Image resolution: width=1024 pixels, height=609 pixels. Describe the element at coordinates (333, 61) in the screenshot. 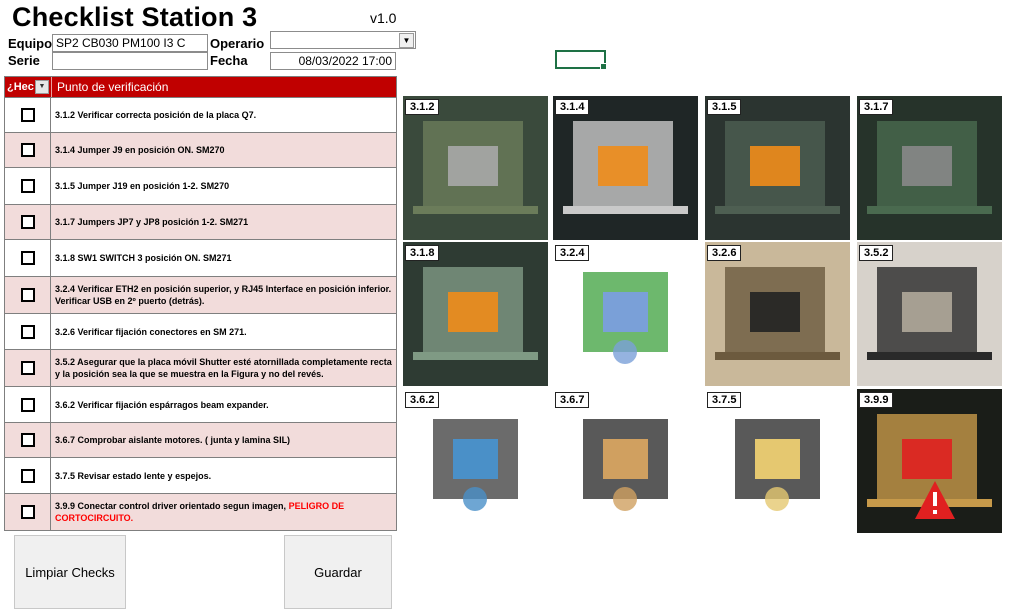

I see `fecha-field: 08/03/2022 17:00` at that location.